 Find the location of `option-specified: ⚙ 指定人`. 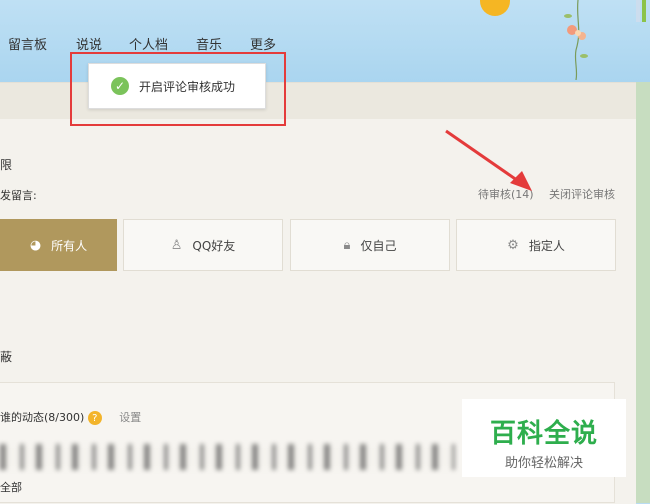

option-specified: ⚙ 指定人 is located at coordinates (536, 245).